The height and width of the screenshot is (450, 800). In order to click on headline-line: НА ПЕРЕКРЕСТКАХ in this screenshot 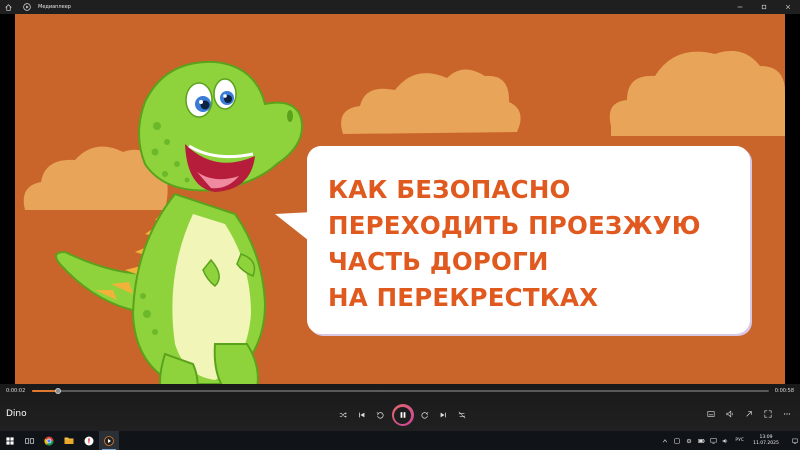, I will do `click(463, 297)`.